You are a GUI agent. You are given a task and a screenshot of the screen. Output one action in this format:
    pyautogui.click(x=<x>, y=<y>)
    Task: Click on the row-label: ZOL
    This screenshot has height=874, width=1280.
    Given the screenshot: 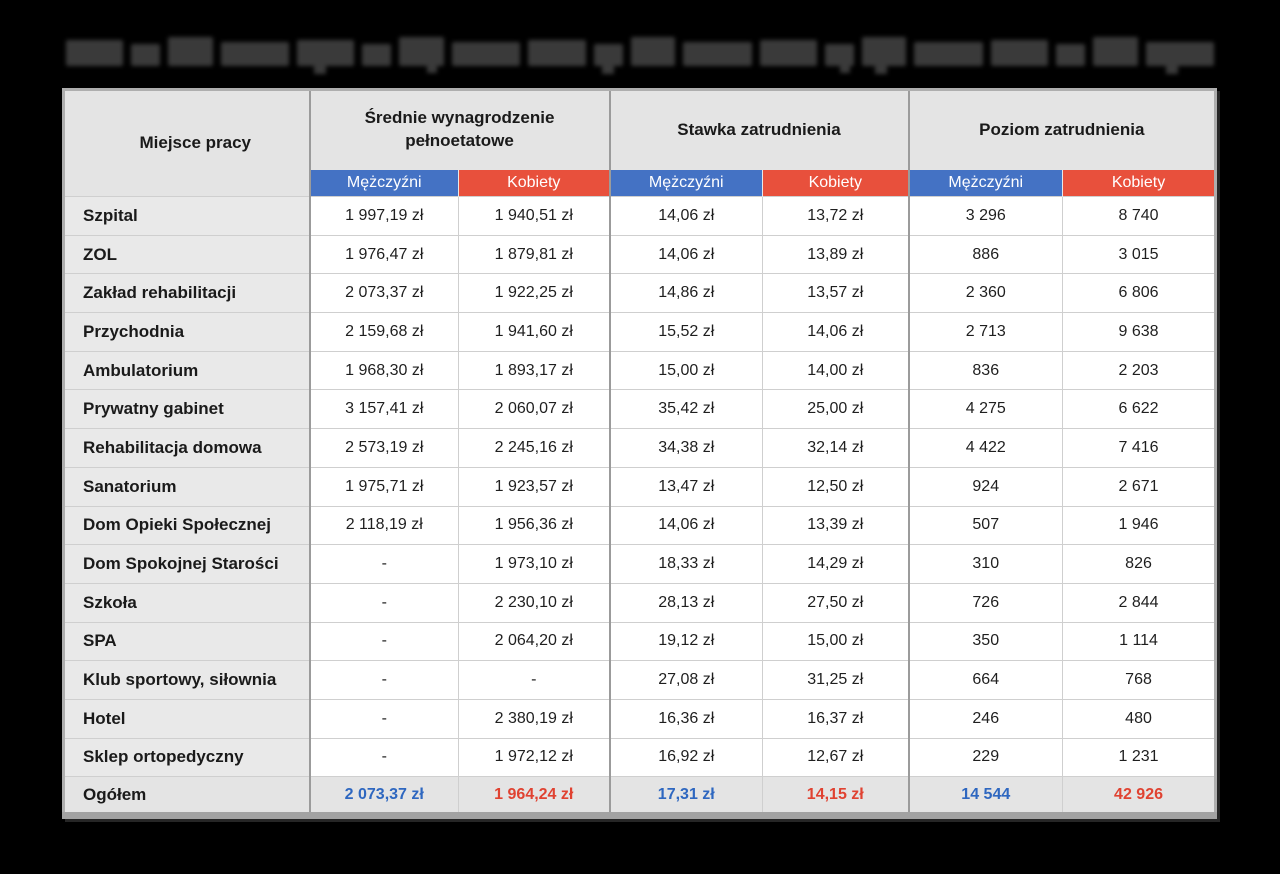 What is the action you would take?
    pyautogui.click(x=186, y=254)
    